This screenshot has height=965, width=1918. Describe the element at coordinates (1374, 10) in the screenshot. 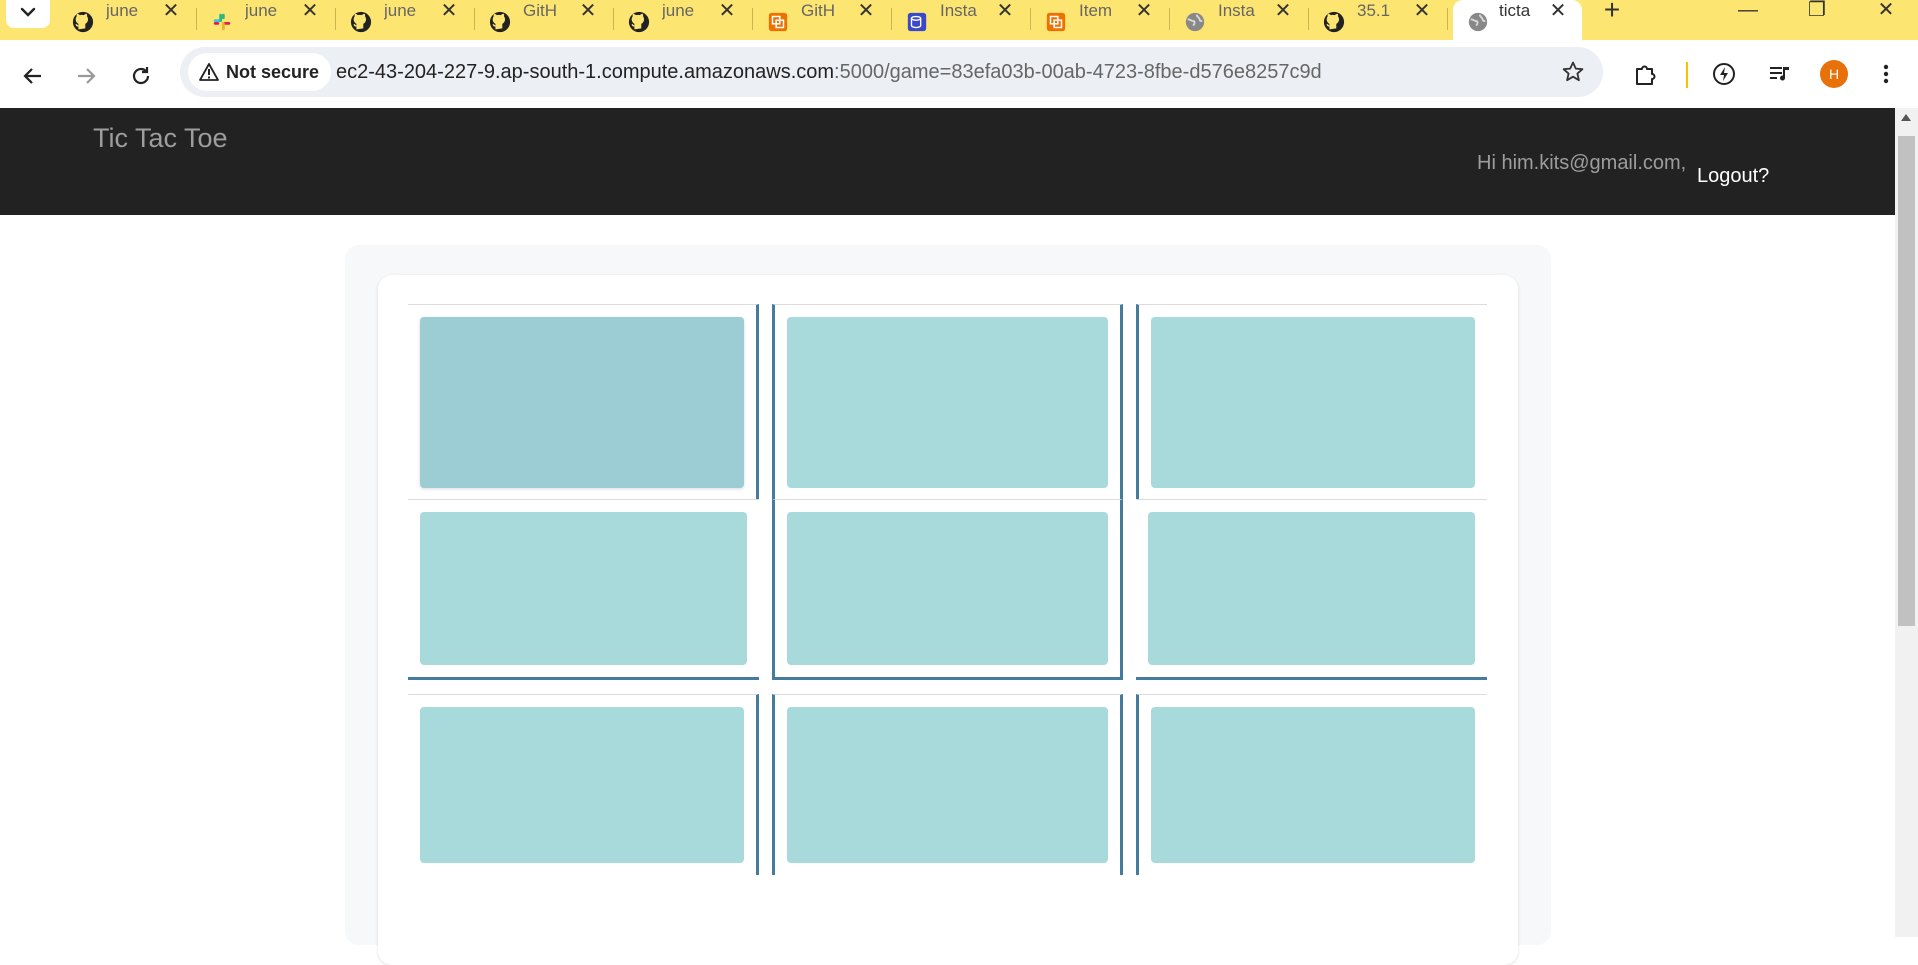

I see `tab-label: 35.1` at that location.